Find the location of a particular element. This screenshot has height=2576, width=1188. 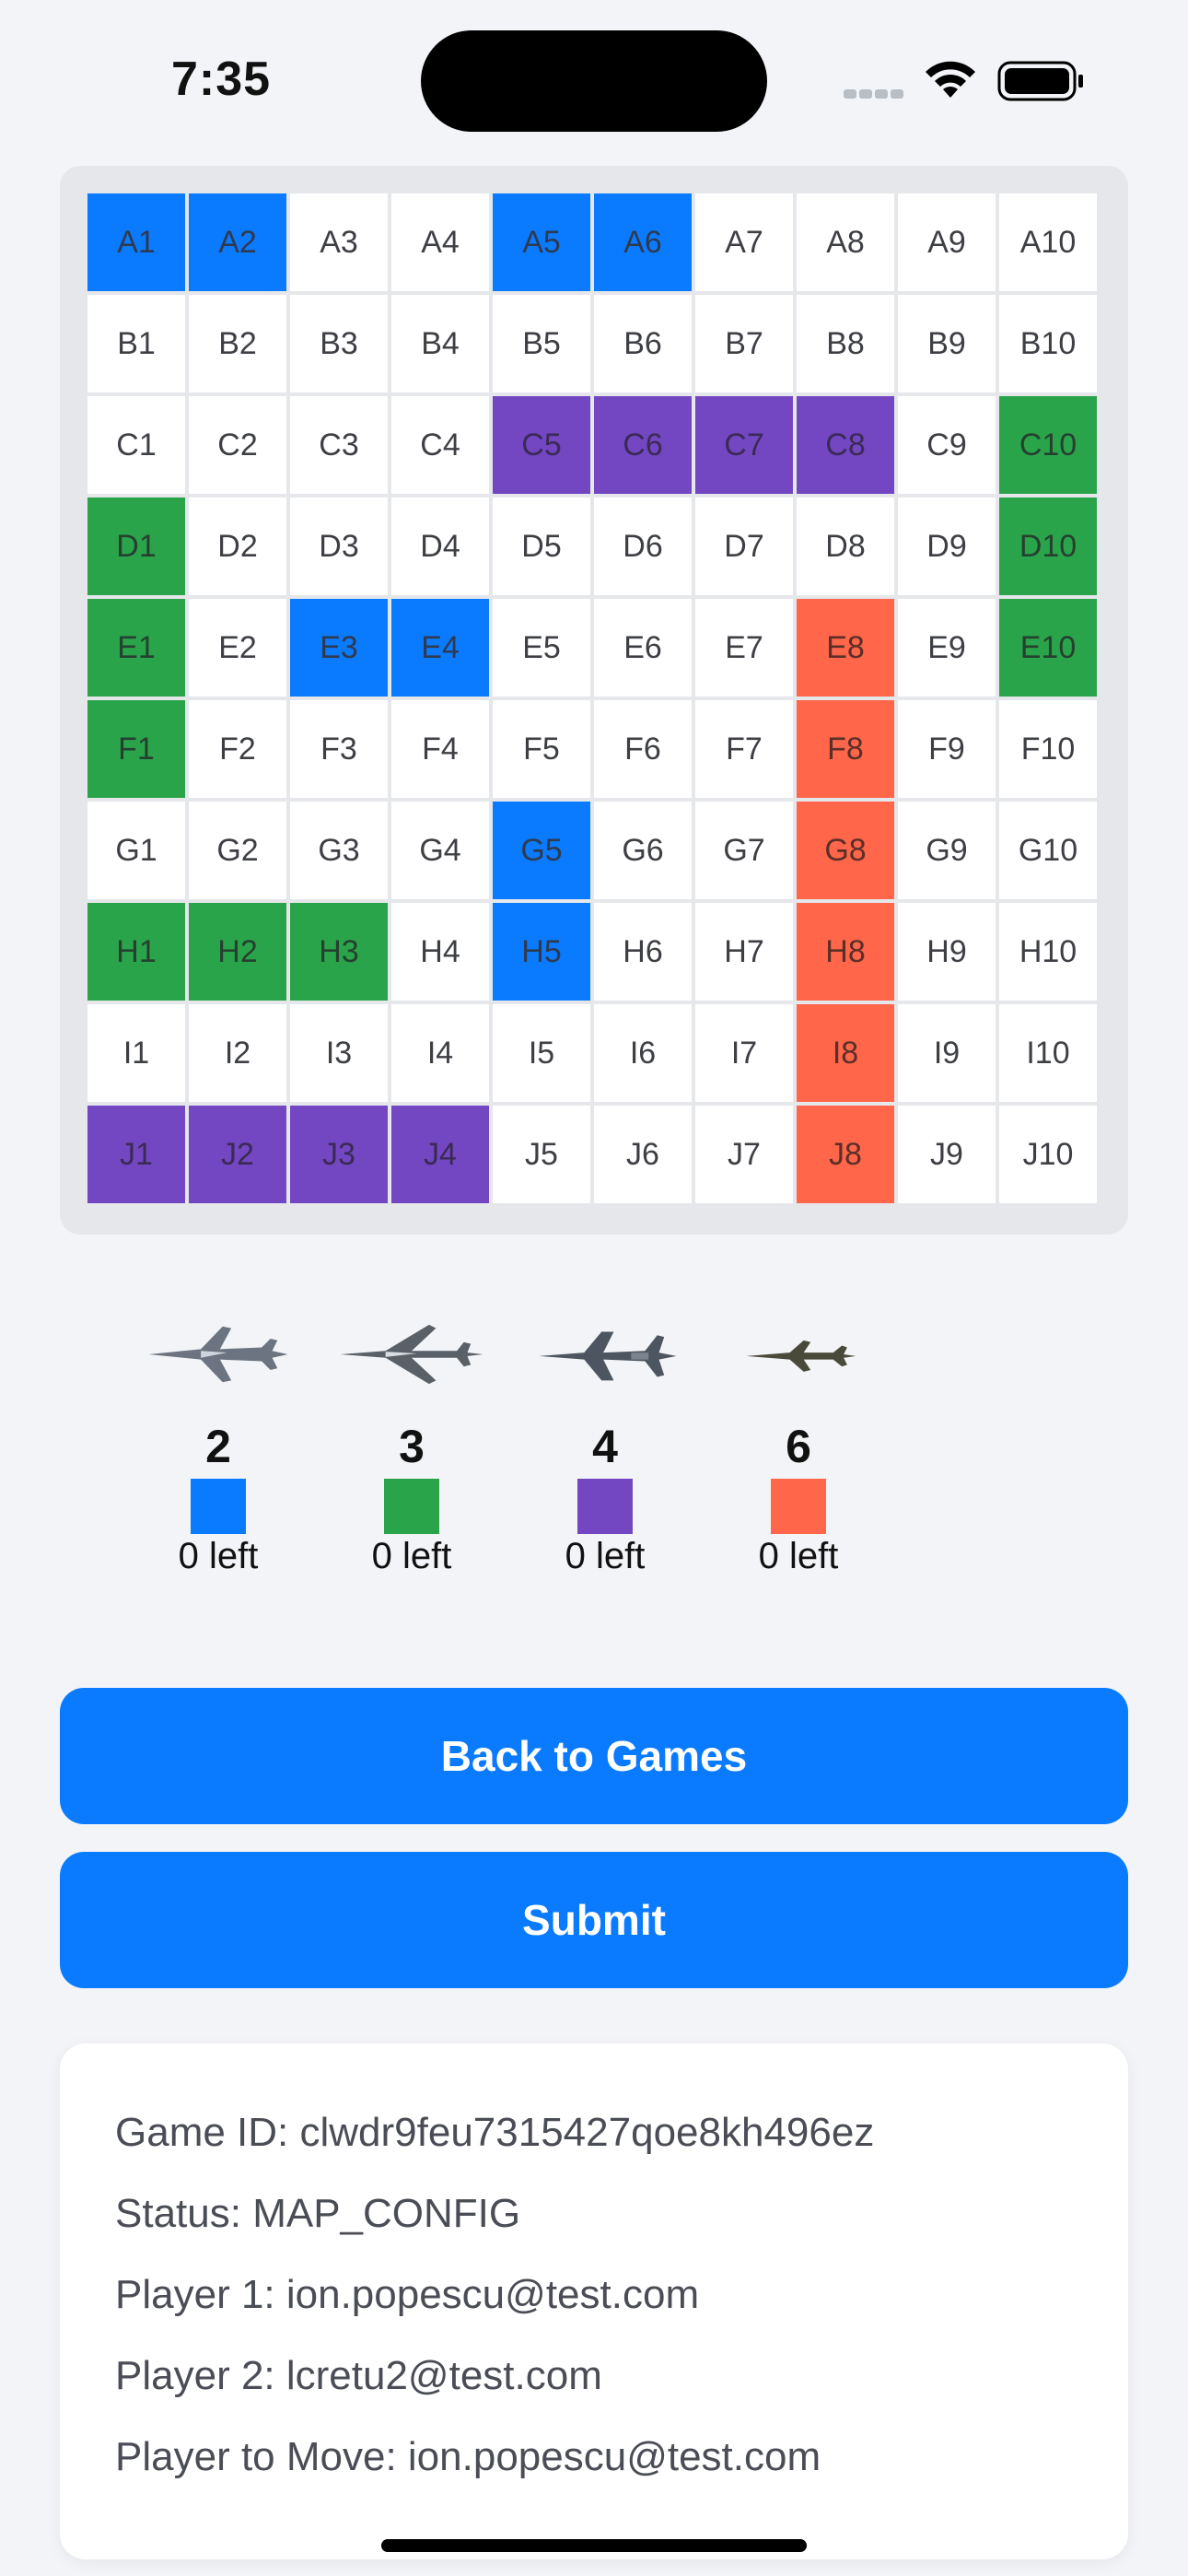

board-cell-c3: C3 is located at coordinates (339, 445).